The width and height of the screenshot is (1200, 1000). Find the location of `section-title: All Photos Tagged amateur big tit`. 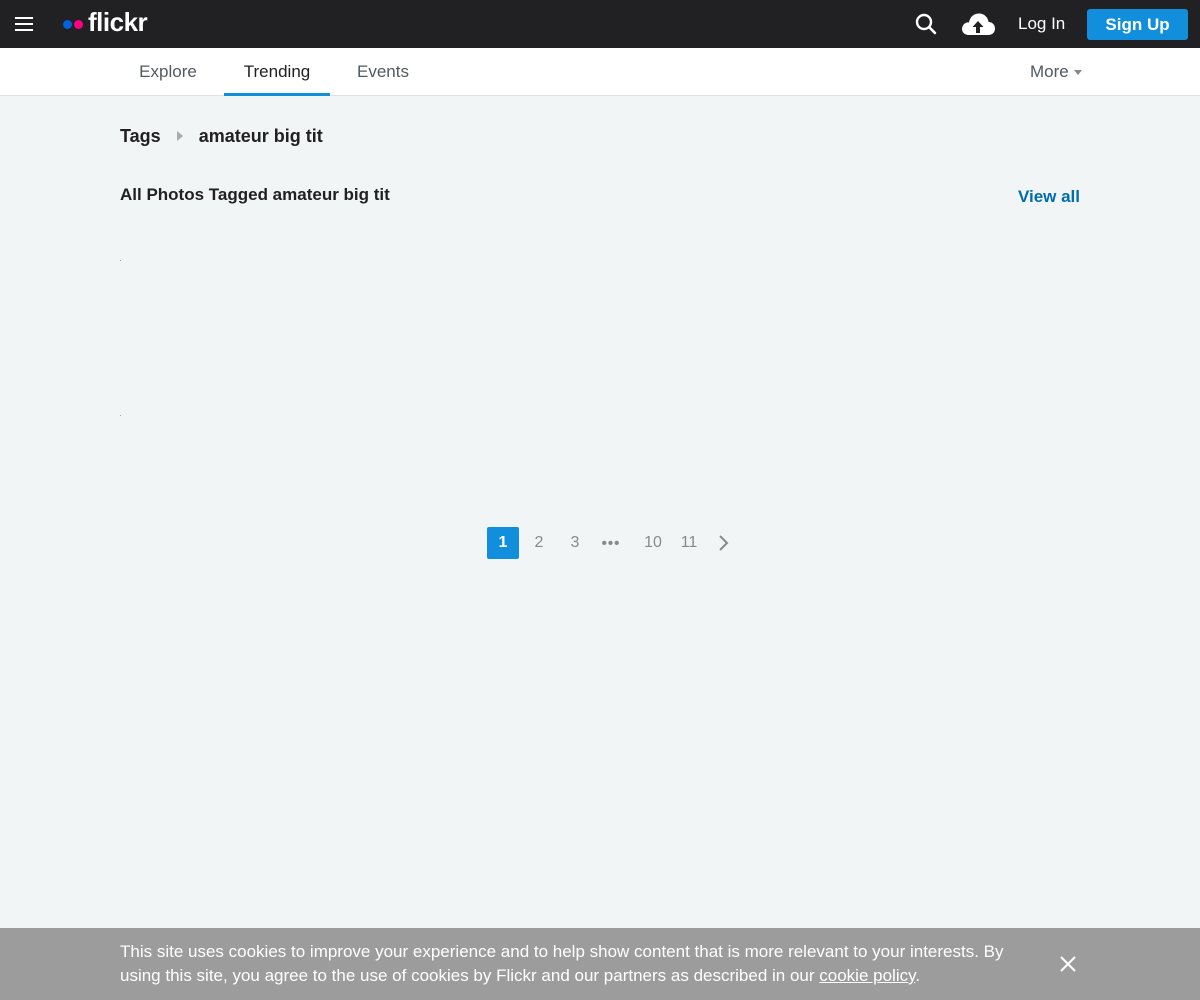

section-title: All Photos Tagged amateur big tit is located at coordinates (255, 194).